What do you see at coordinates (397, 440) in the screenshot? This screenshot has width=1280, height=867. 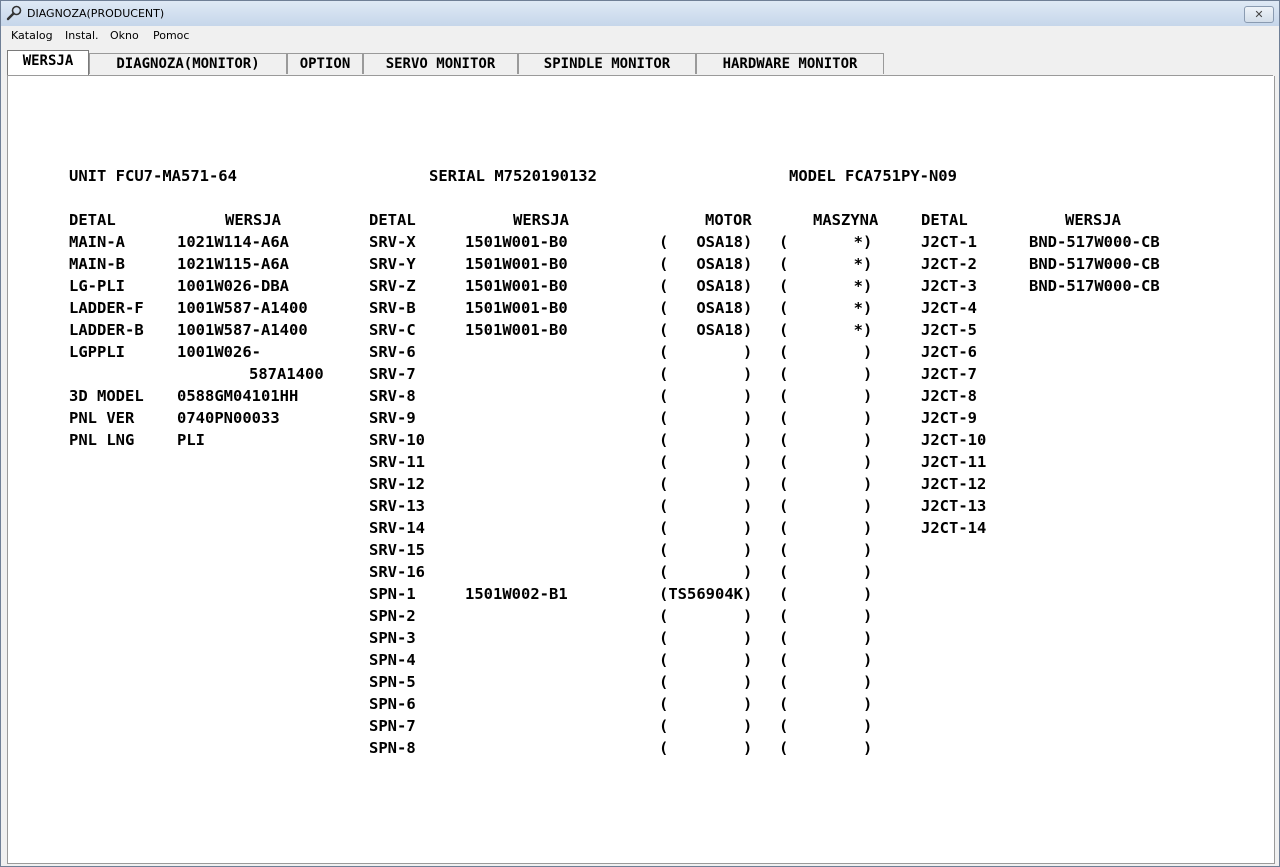 I see `servo-detal-cell: SRV-10` at bounding box center [397, 440].